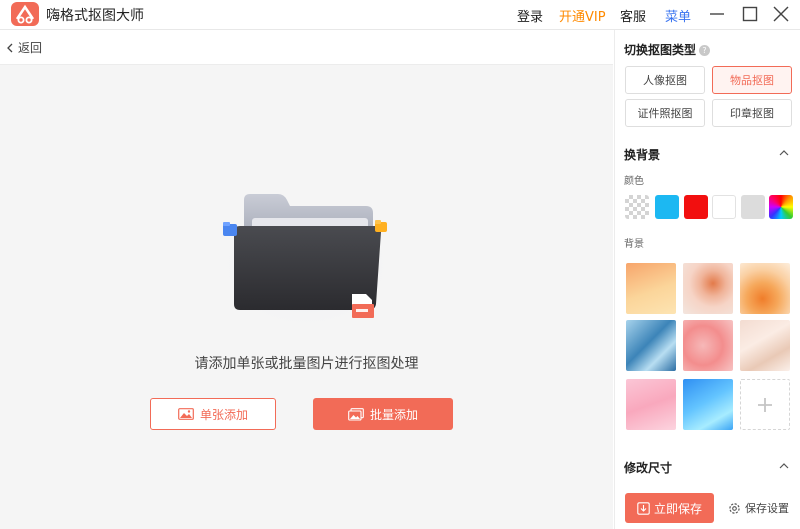  What do you see at coordinates (356, 414) in the screenshot?
I see `images-icon` at bounding box center [356, 414].